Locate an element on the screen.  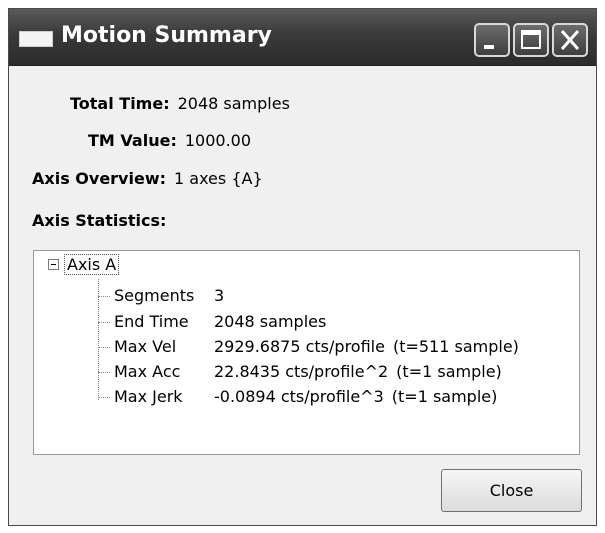
total-time-label: Total Time: is located at coordinates (120, 103).